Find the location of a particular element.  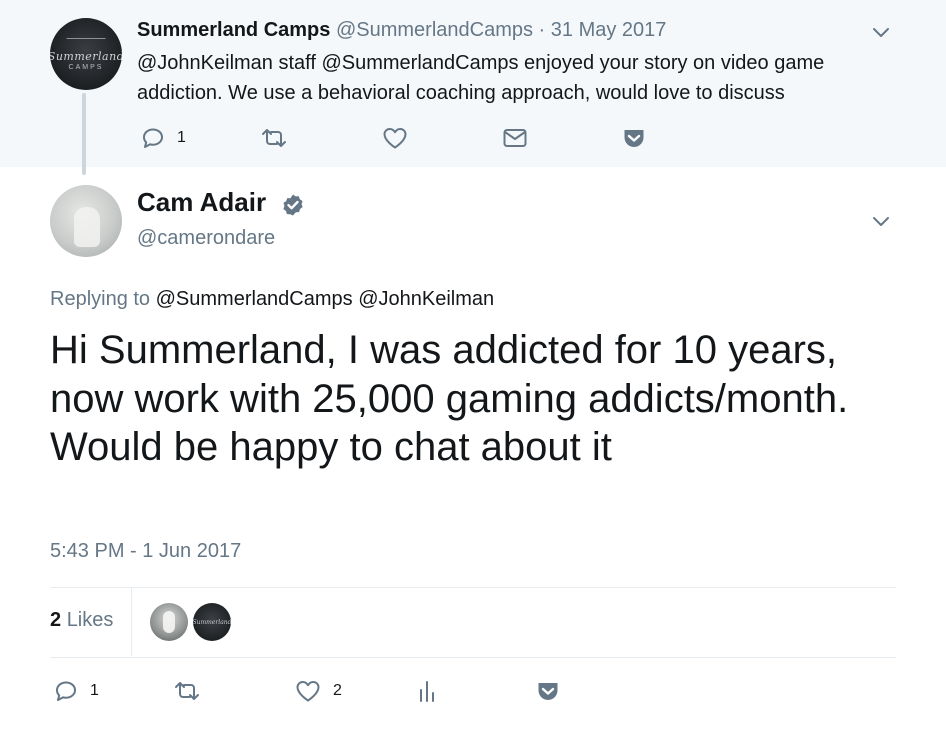

main-tweet-actions: 1 2 is located at coordinates (314, 692).